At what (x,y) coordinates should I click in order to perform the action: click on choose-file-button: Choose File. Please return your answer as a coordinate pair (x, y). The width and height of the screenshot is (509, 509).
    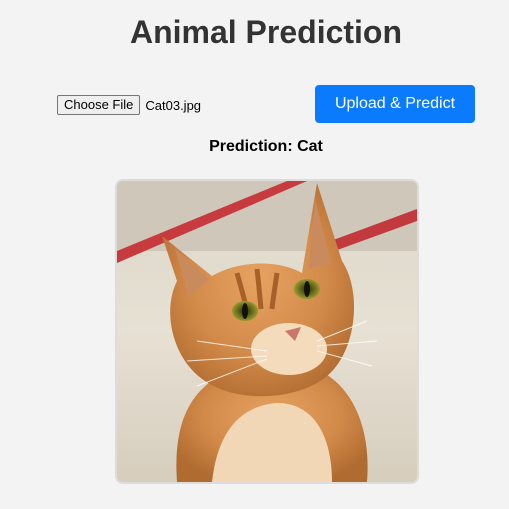
    Looking at the image, I should click on (99, 105).